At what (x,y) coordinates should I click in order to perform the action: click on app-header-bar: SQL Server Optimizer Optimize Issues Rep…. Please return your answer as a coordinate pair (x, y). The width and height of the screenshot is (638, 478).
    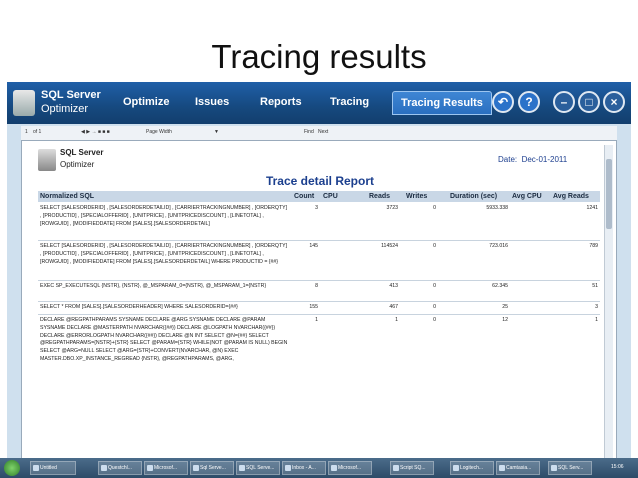
    Looking at the image, I should click on (319, 103).